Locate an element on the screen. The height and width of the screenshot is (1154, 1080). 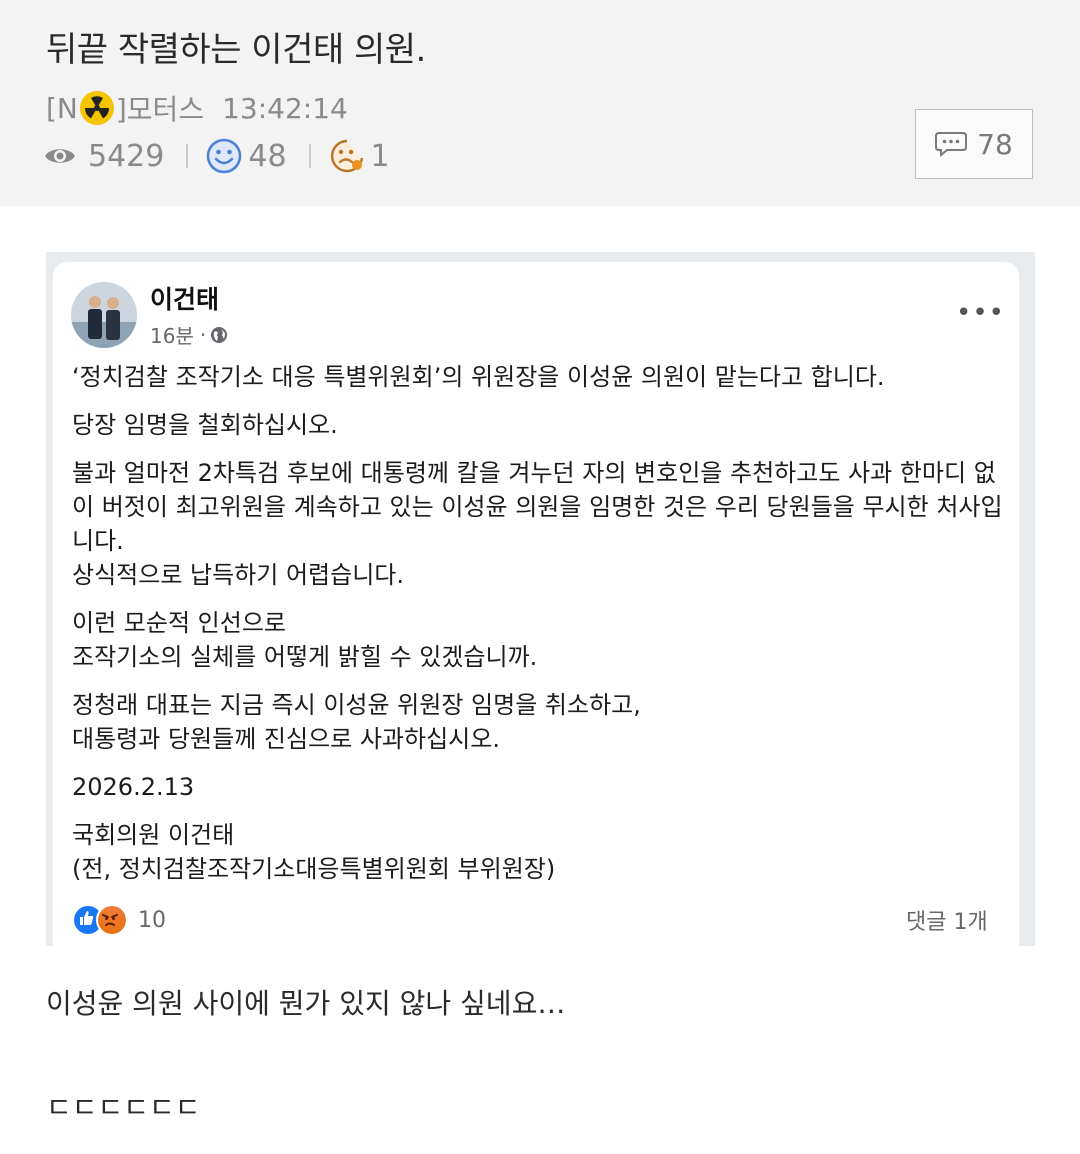
post-date: 2026.2.13 is located at coordinates (133, 787).